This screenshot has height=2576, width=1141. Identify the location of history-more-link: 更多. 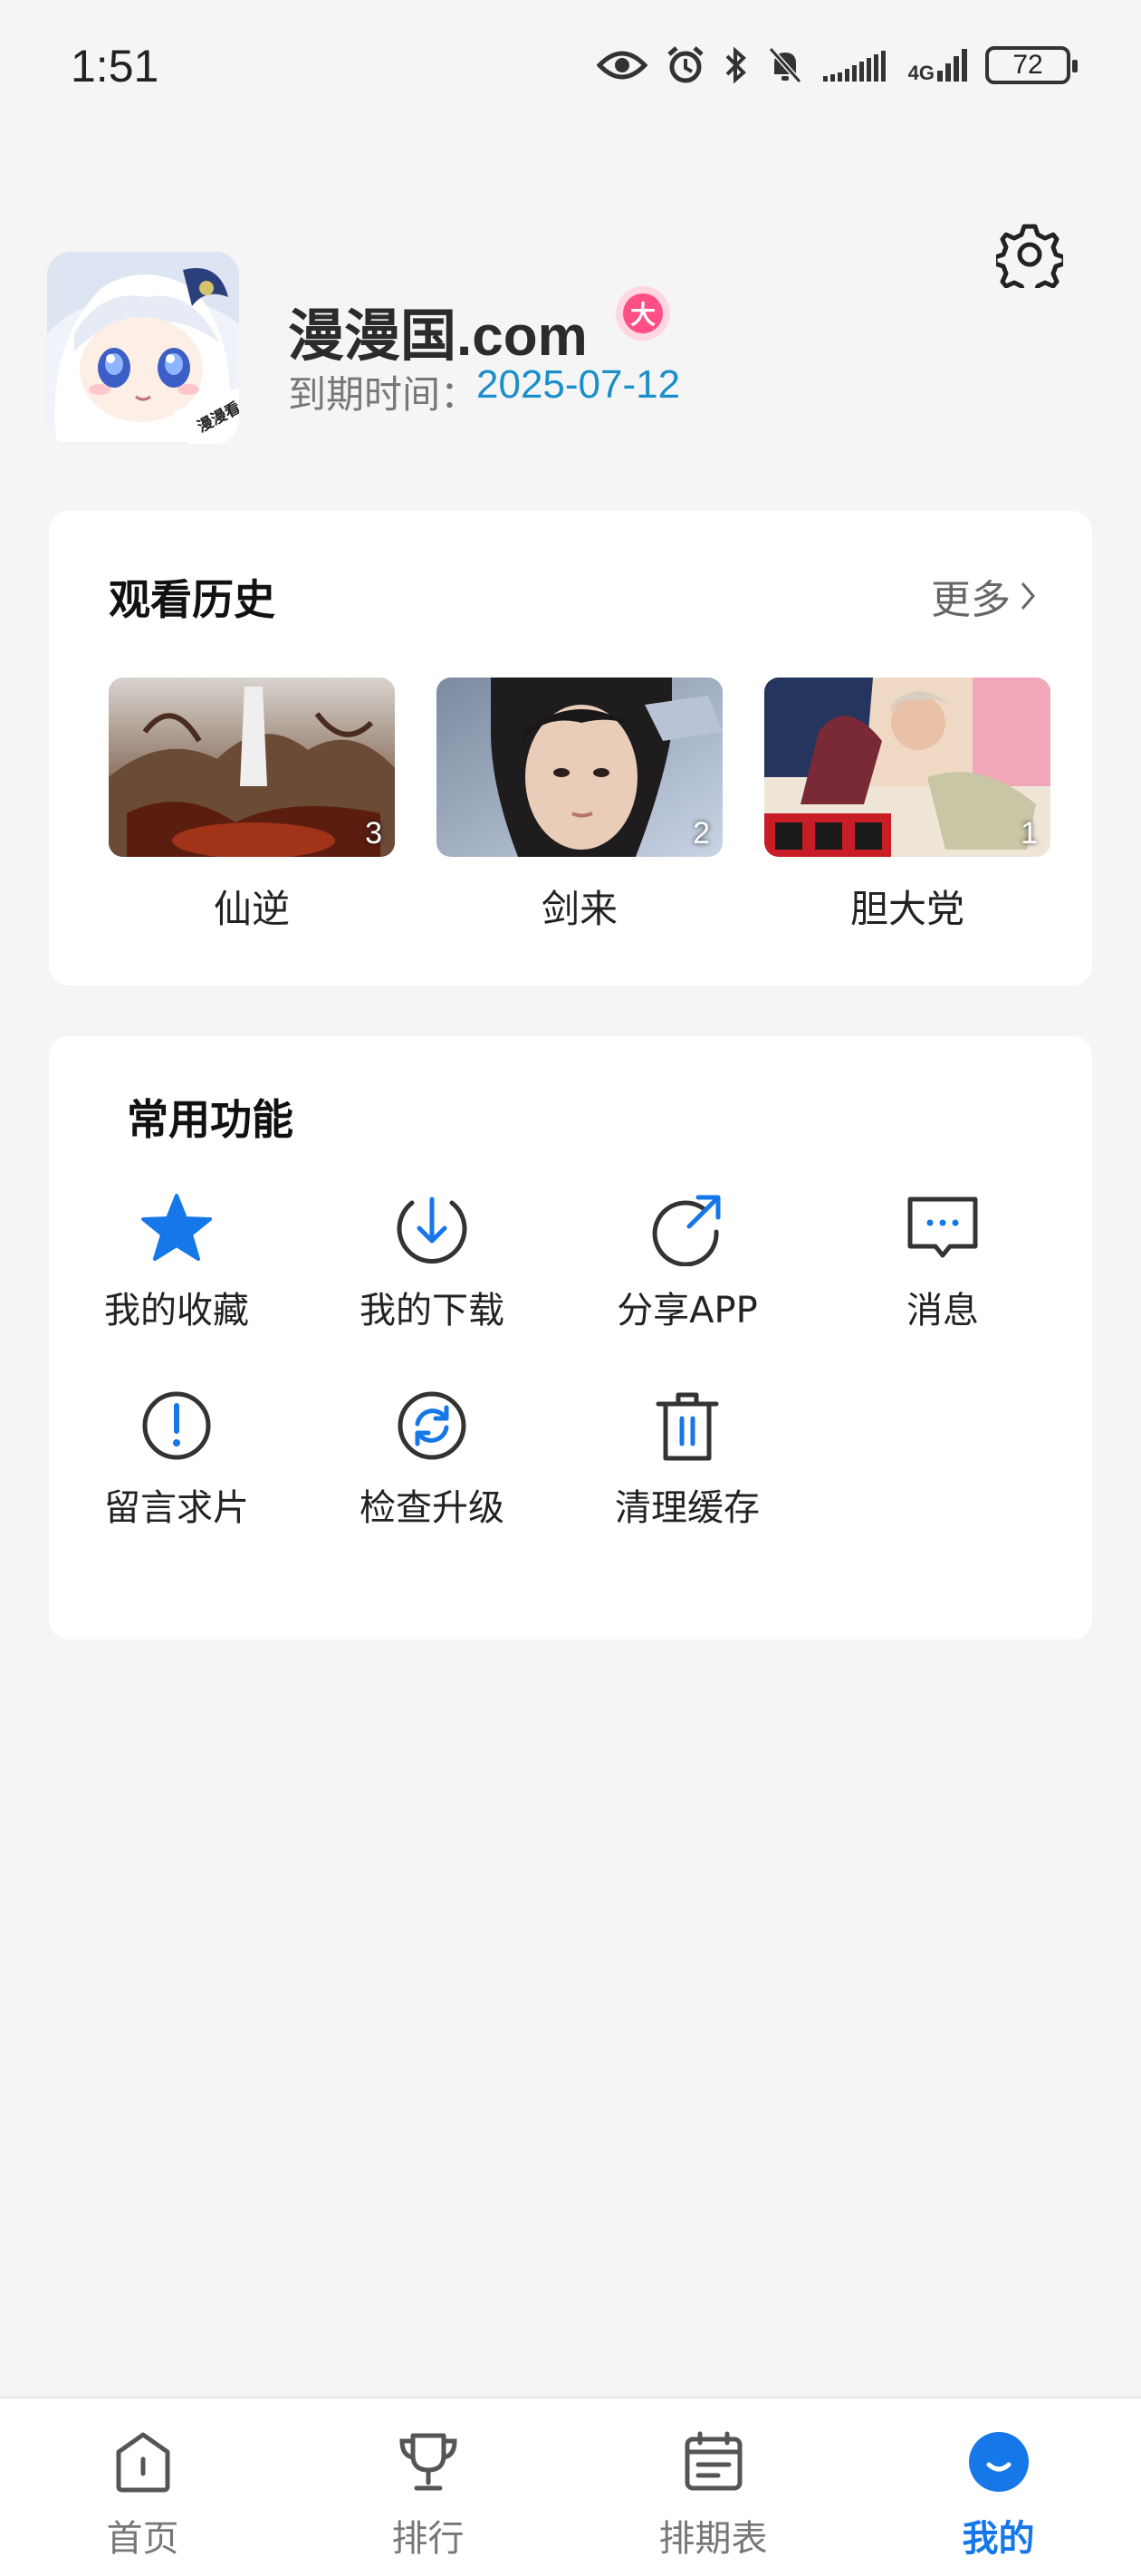
(984, 596).